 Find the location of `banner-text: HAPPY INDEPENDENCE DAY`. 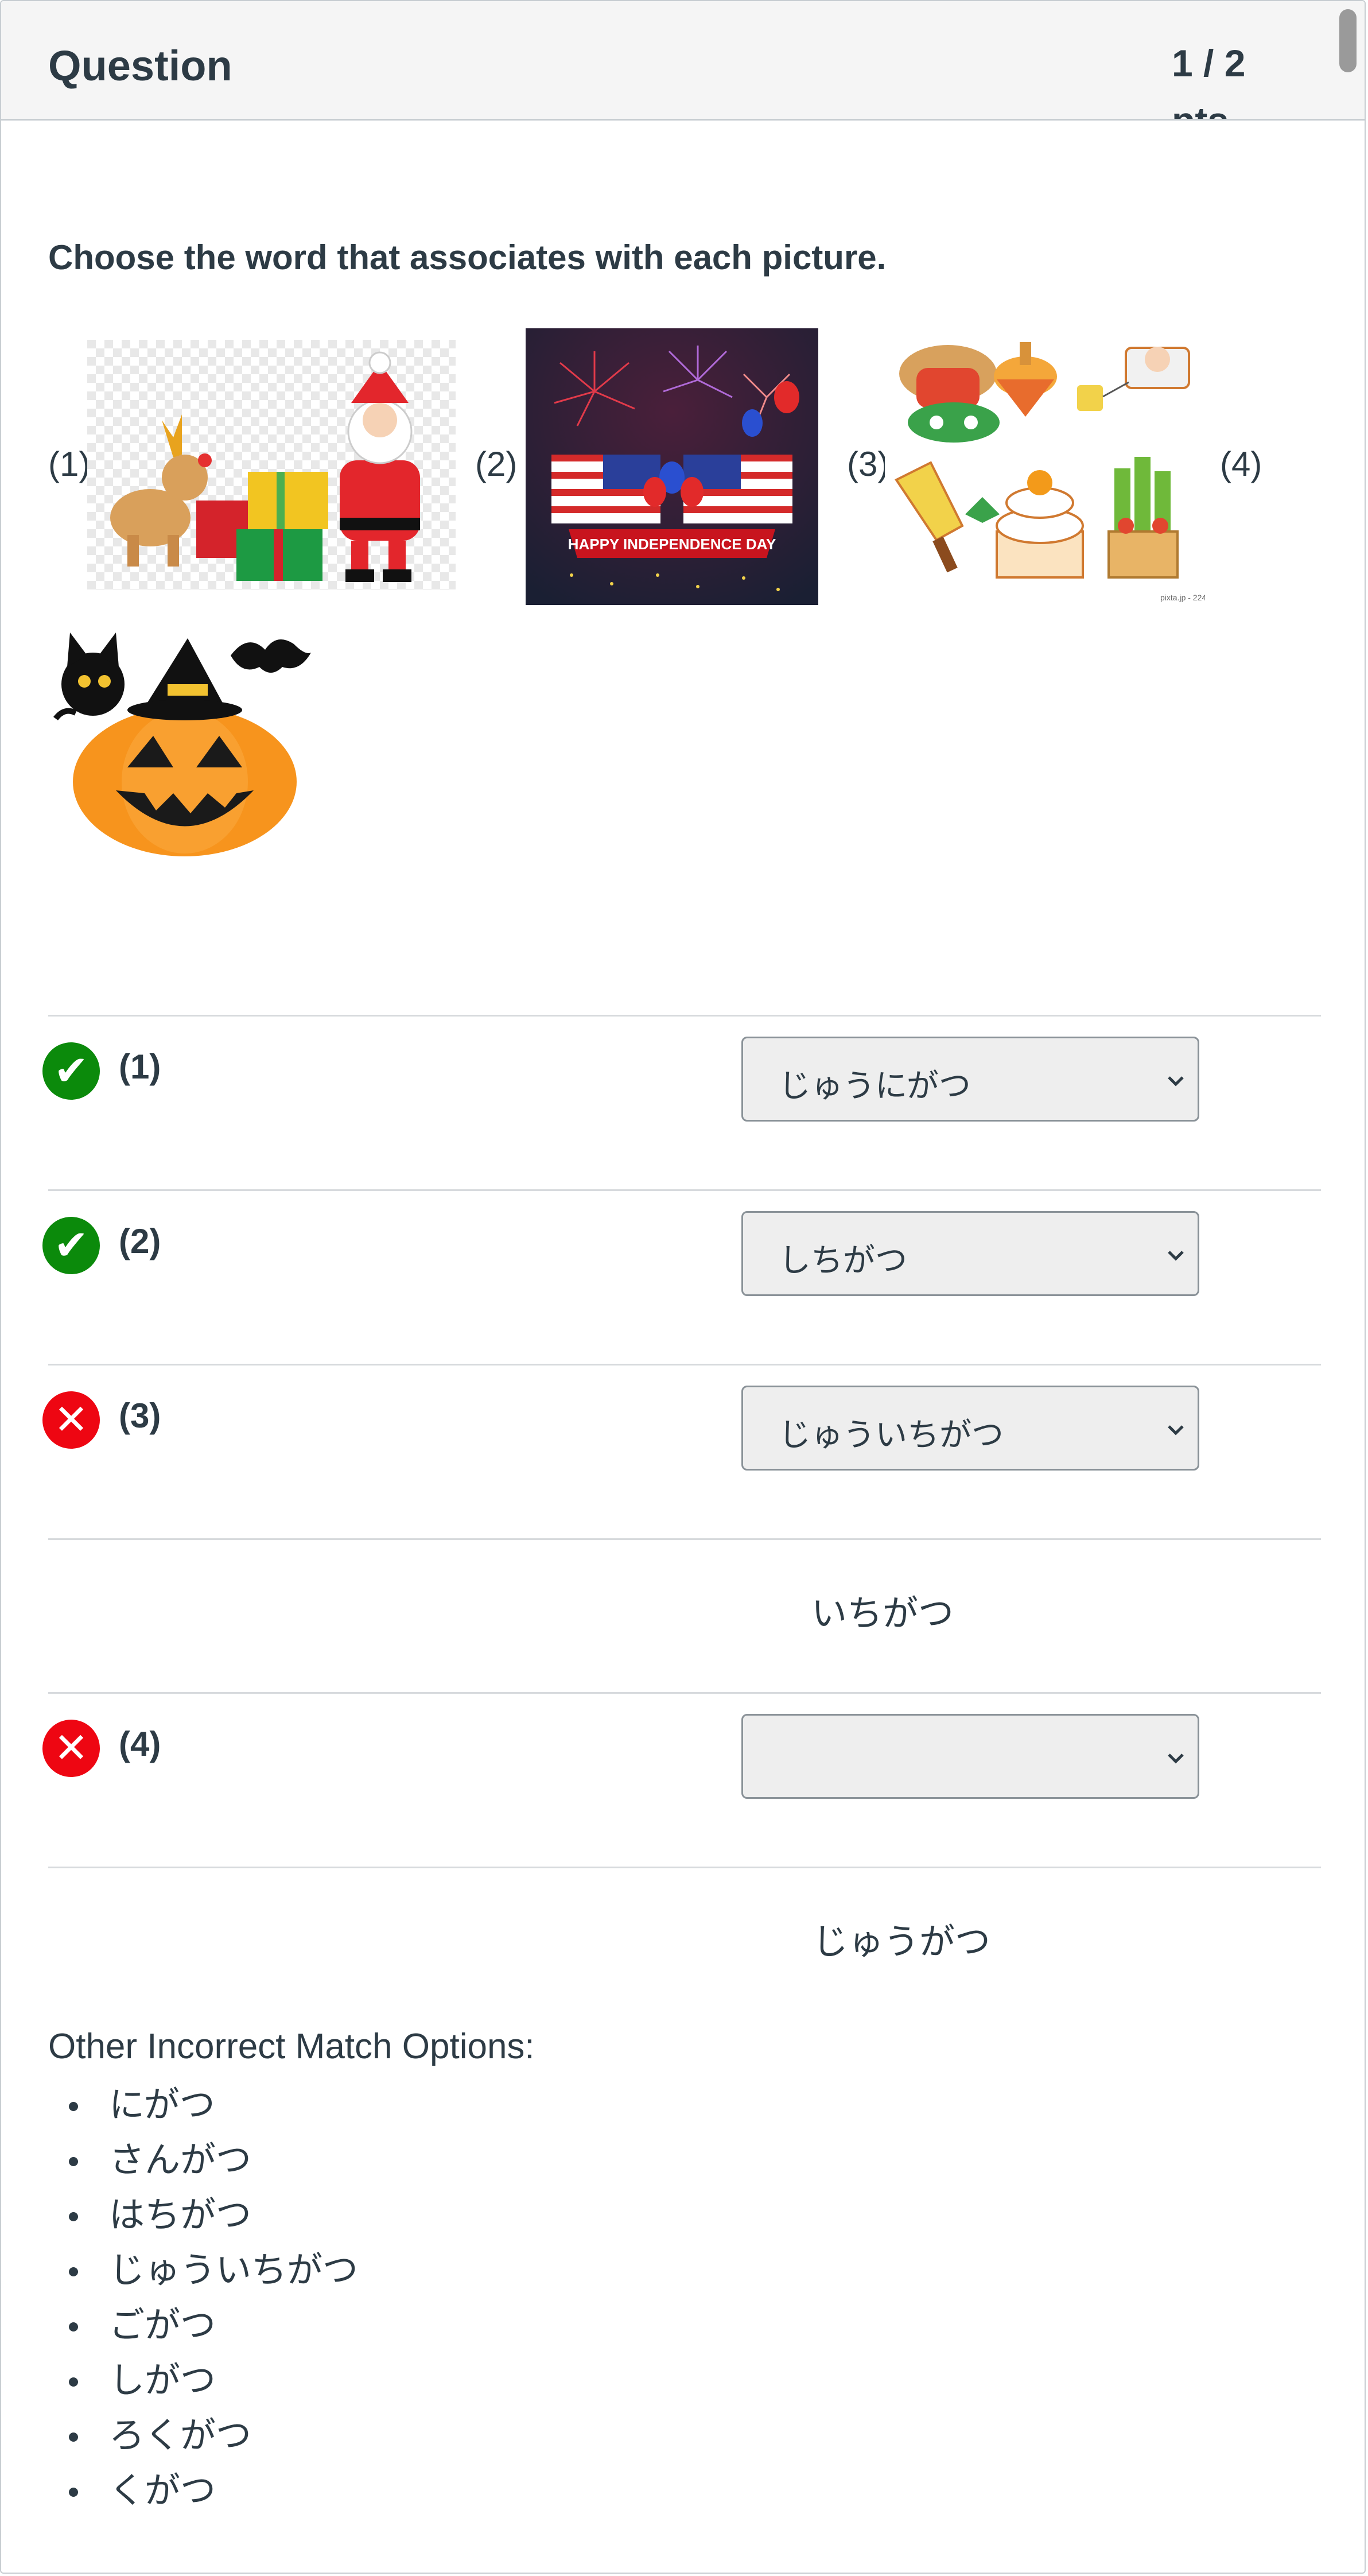

banner-text: HAPPY INDEPENDENCE DAY is located at coordinates (672, 544).